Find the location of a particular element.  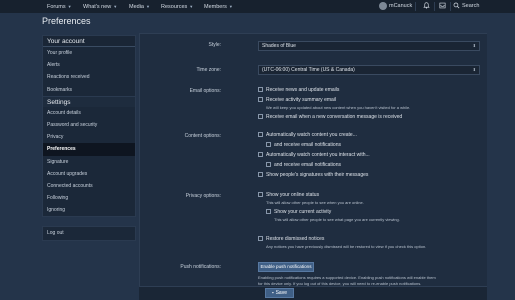

privacy-options-label: Privacy options: is located at coordinates (203, 196).